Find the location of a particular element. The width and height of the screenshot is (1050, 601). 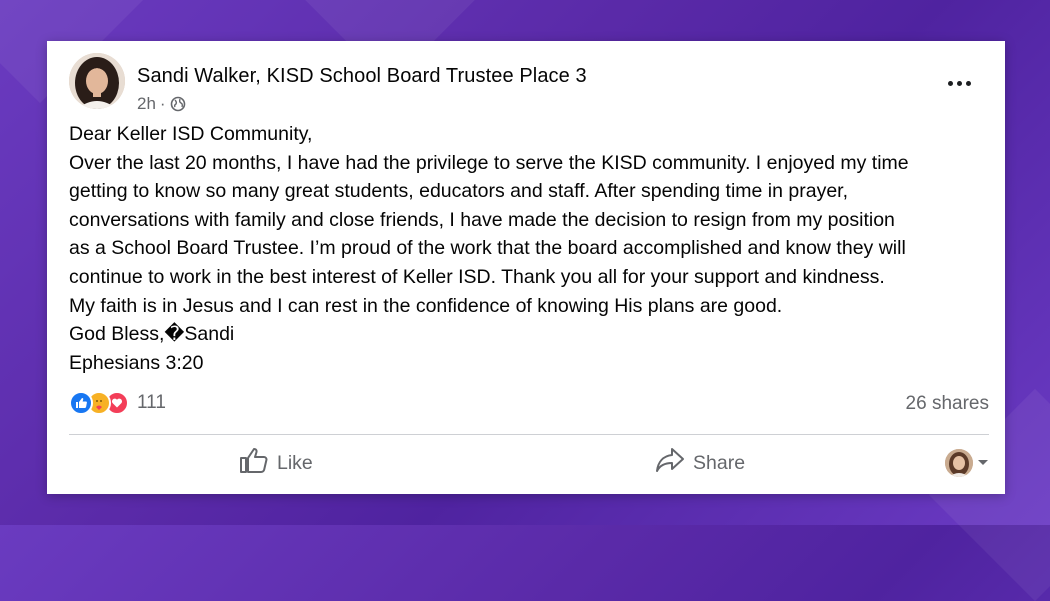

post-line: Ephesians 3:20 is located at coordinates (136, 362).